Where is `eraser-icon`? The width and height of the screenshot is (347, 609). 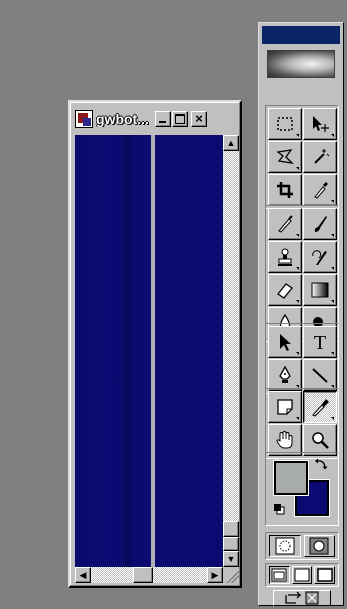
eraser-icon is located at coordinates (285, 291).